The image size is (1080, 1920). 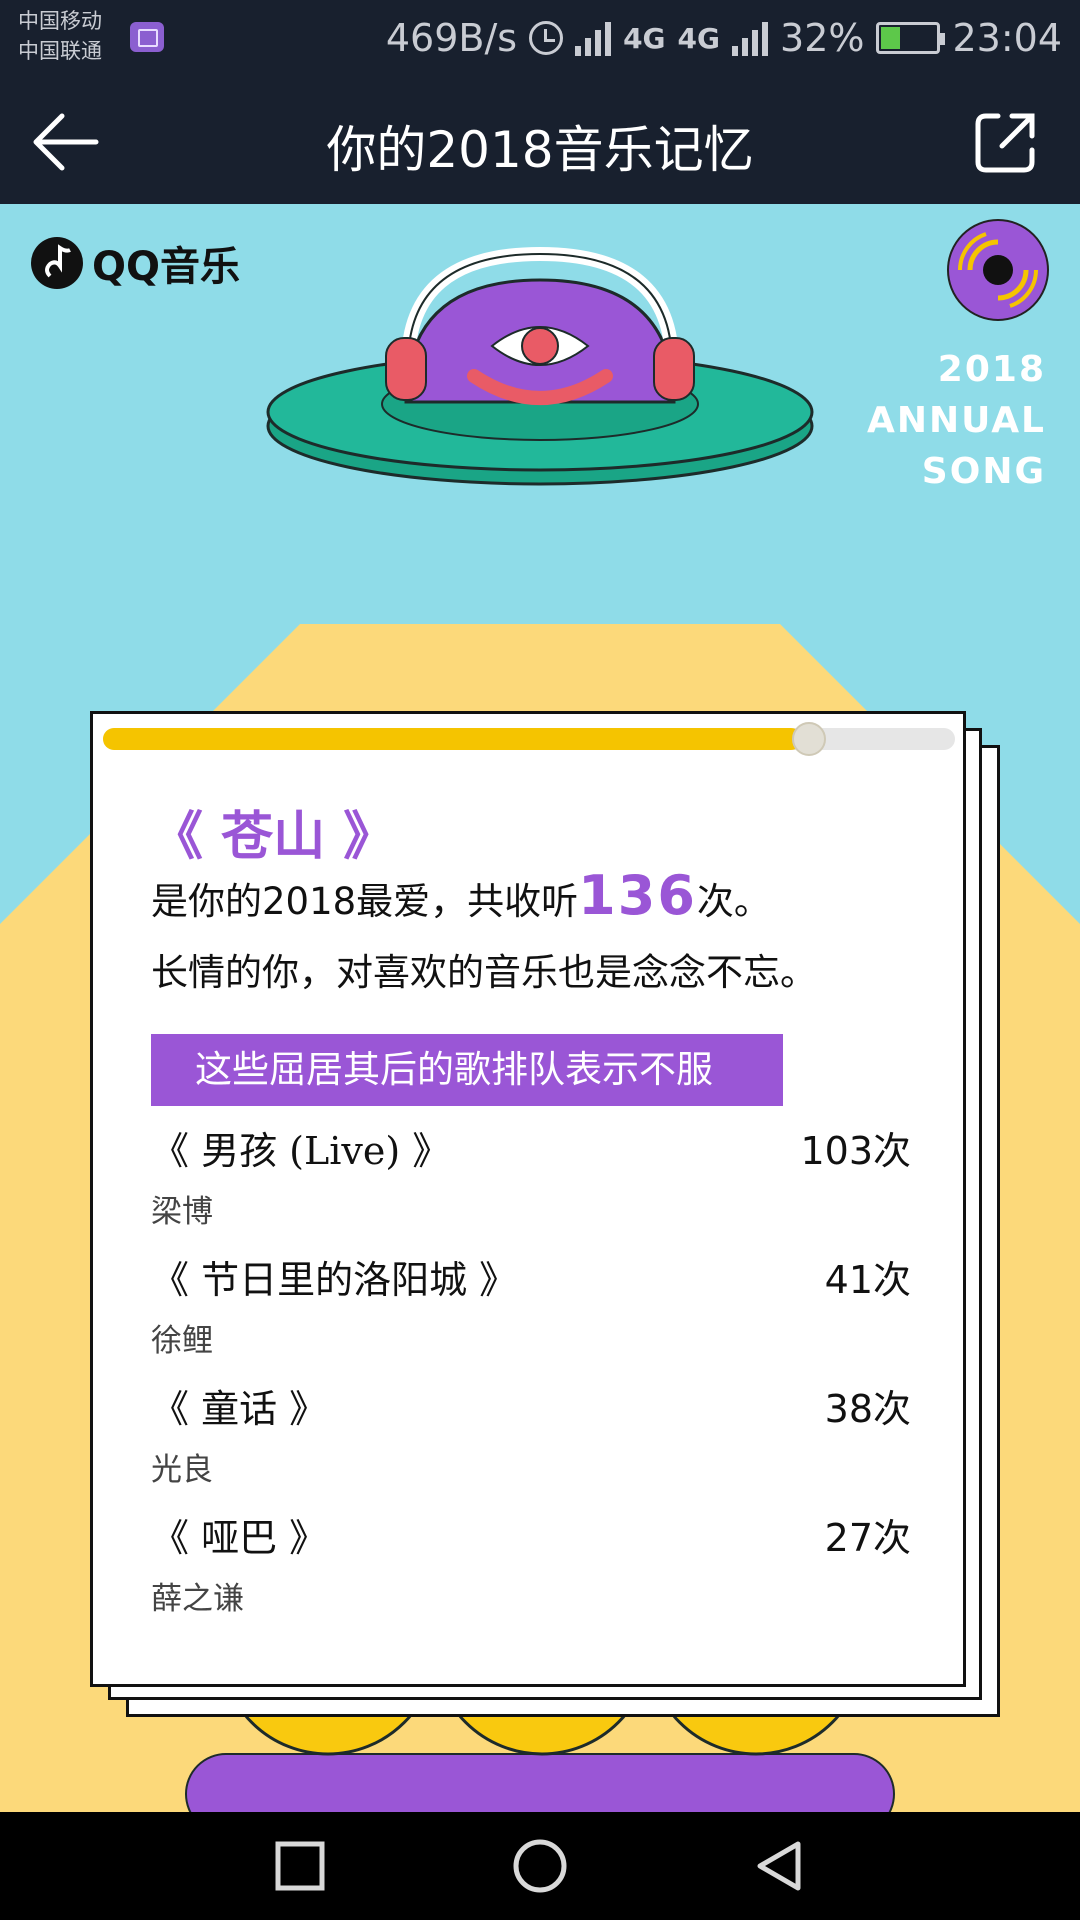 What do you see at coordinates (546, 38) in the screenshot?
I see `alarm-icon` at bounding box center [546, 38].